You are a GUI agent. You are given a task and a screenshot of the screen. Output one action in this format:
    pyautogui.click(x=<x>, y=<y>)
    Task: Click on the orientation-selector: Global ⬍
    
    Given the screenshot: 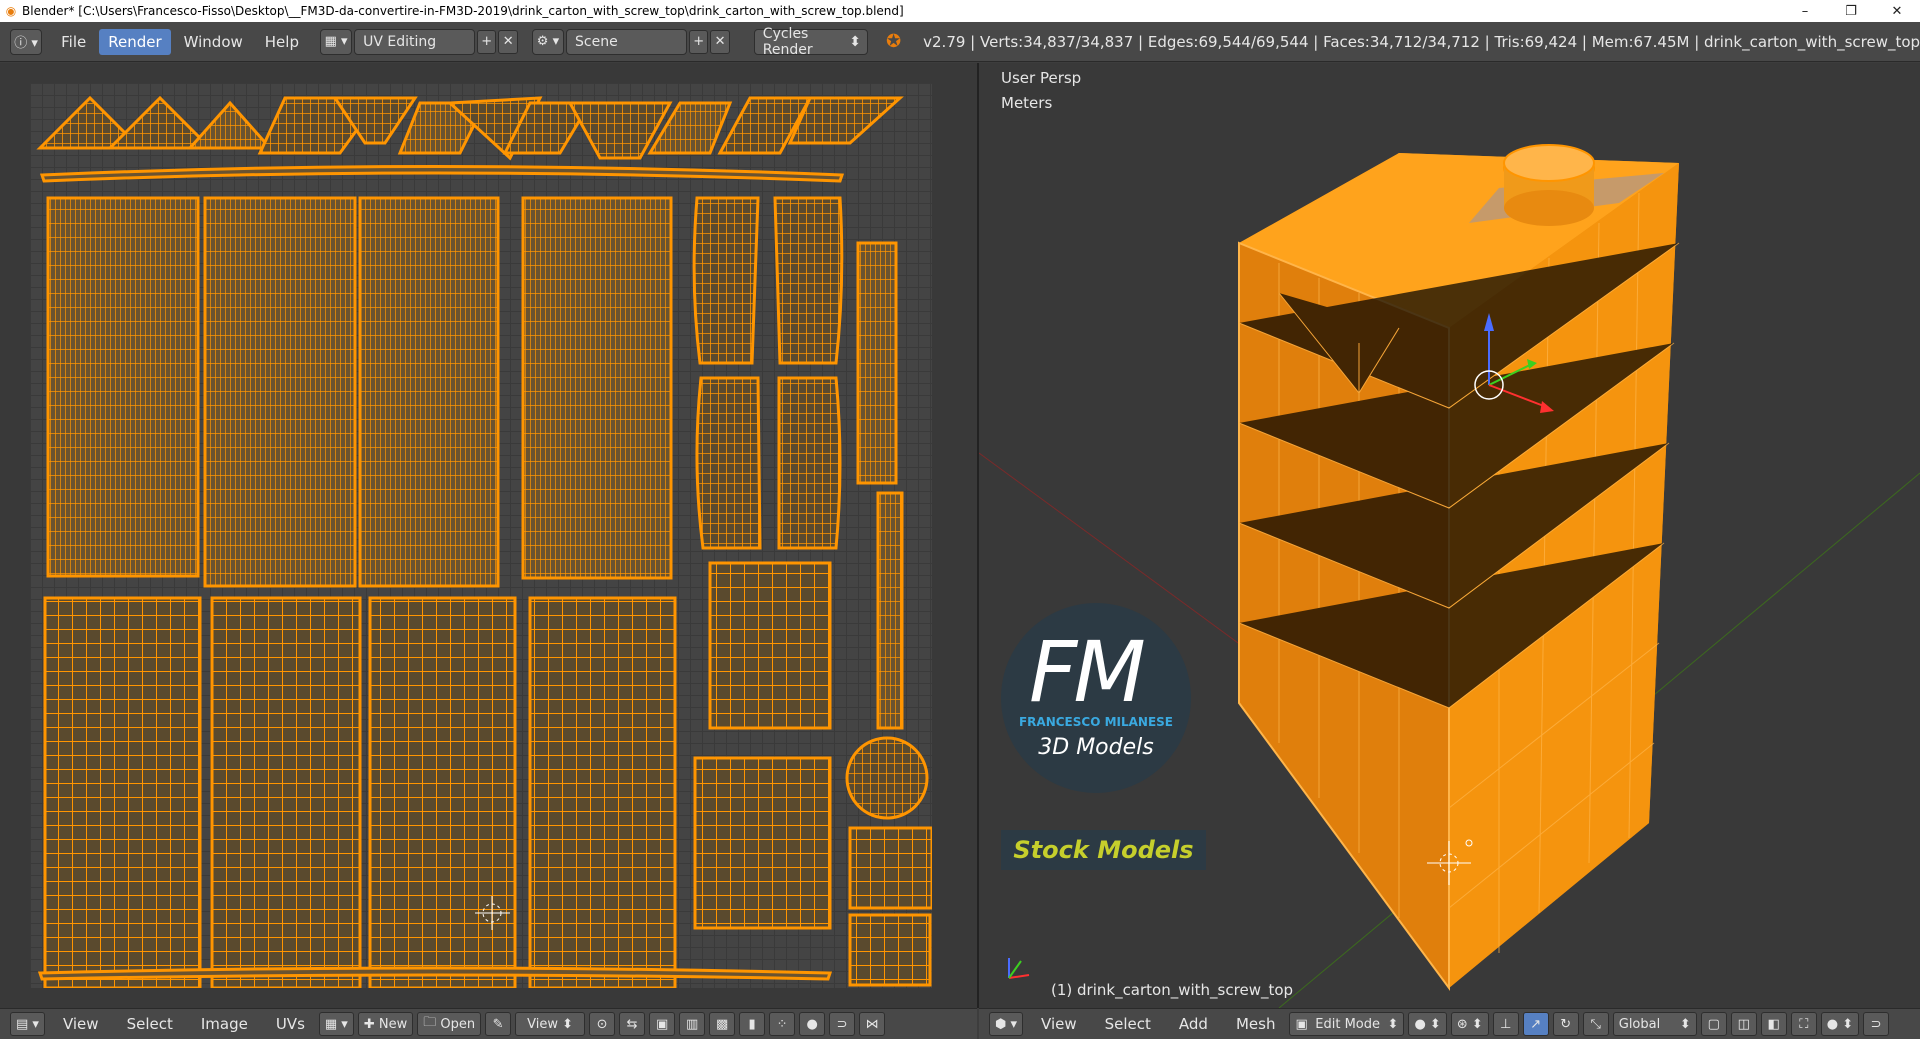 What is the action you would take?
    pyautogui.click(x=1654, y=1024)
    